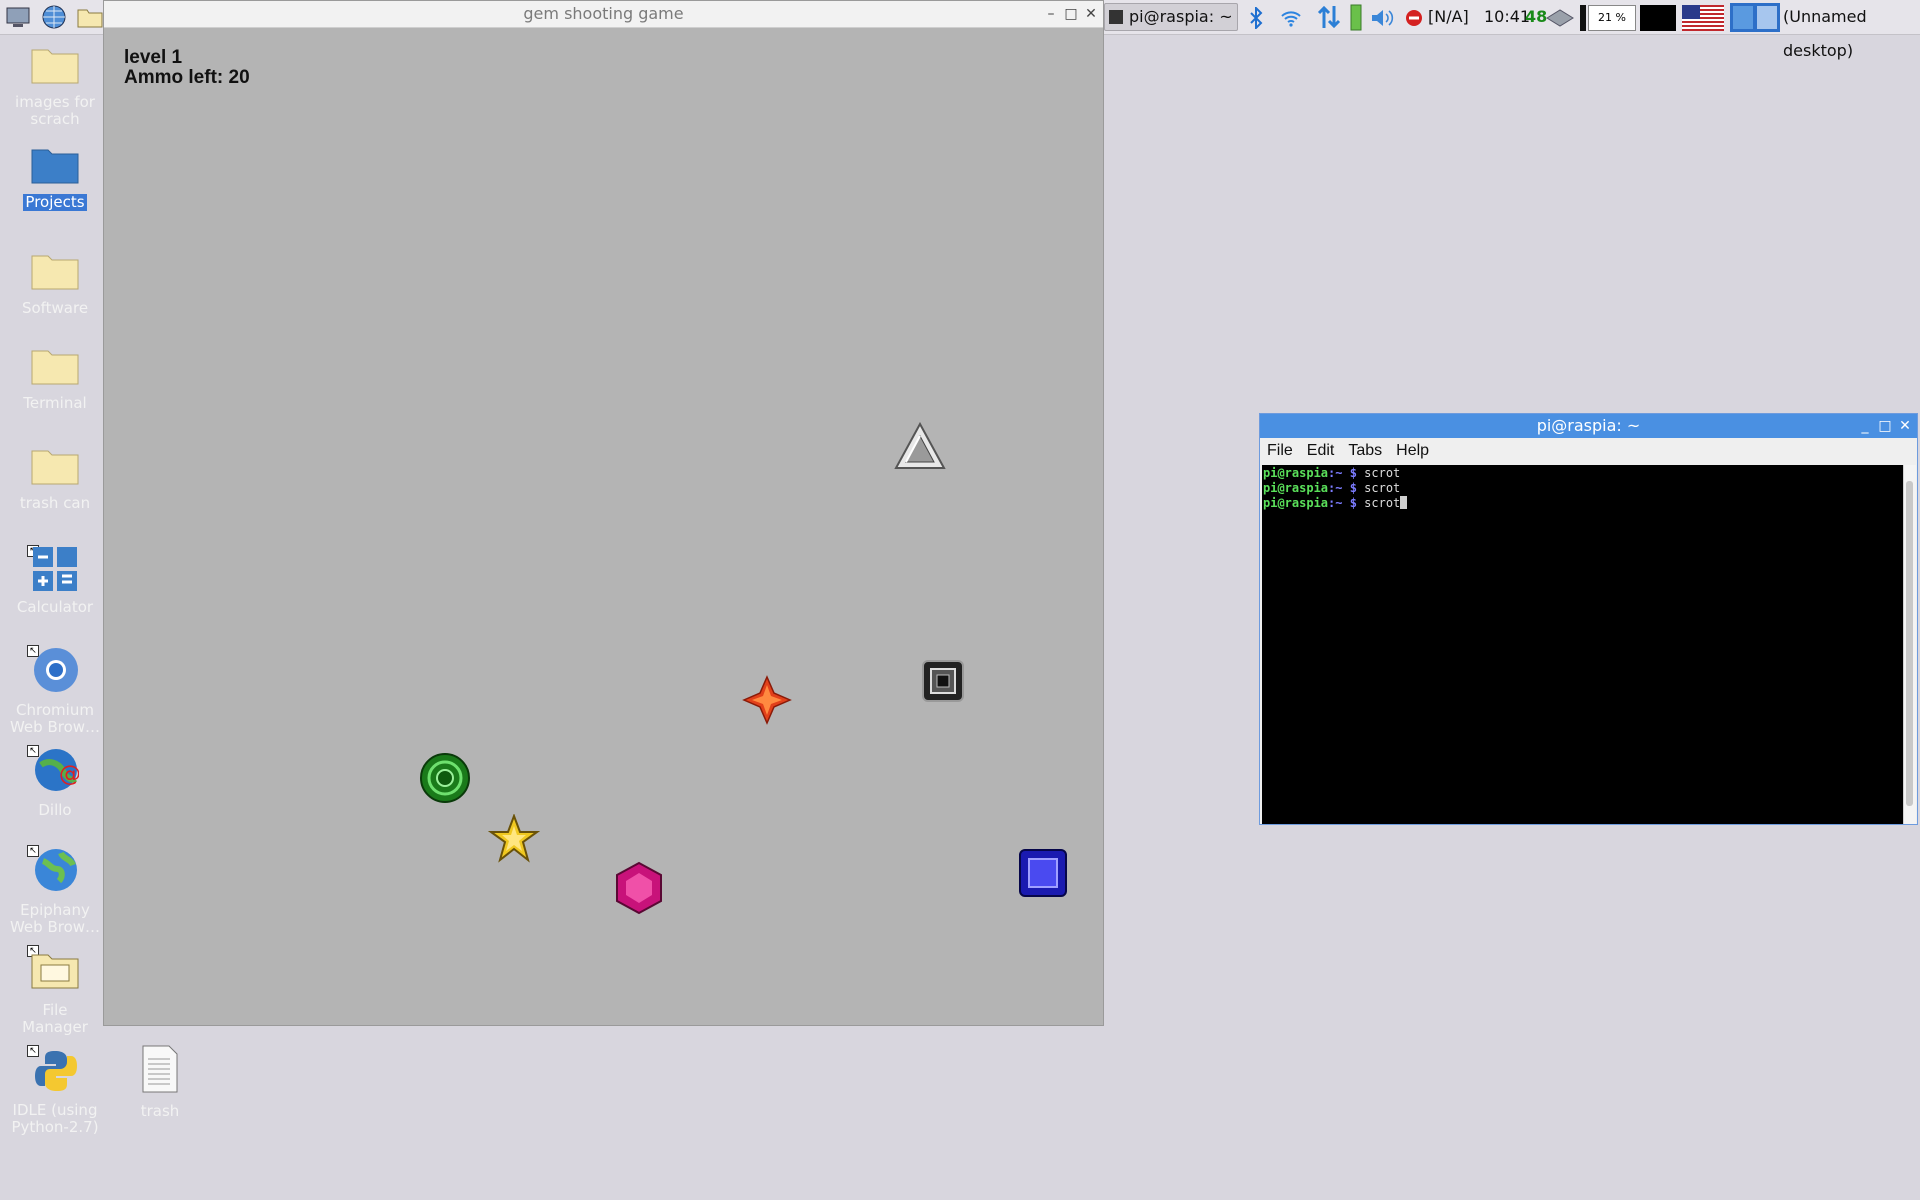 The width and height of the screenshot is (1920, 1200). What do you see at coordinates (1116, 17) in the screenshot?
I see `terminal-icon` at bounding box center [1116, 17].